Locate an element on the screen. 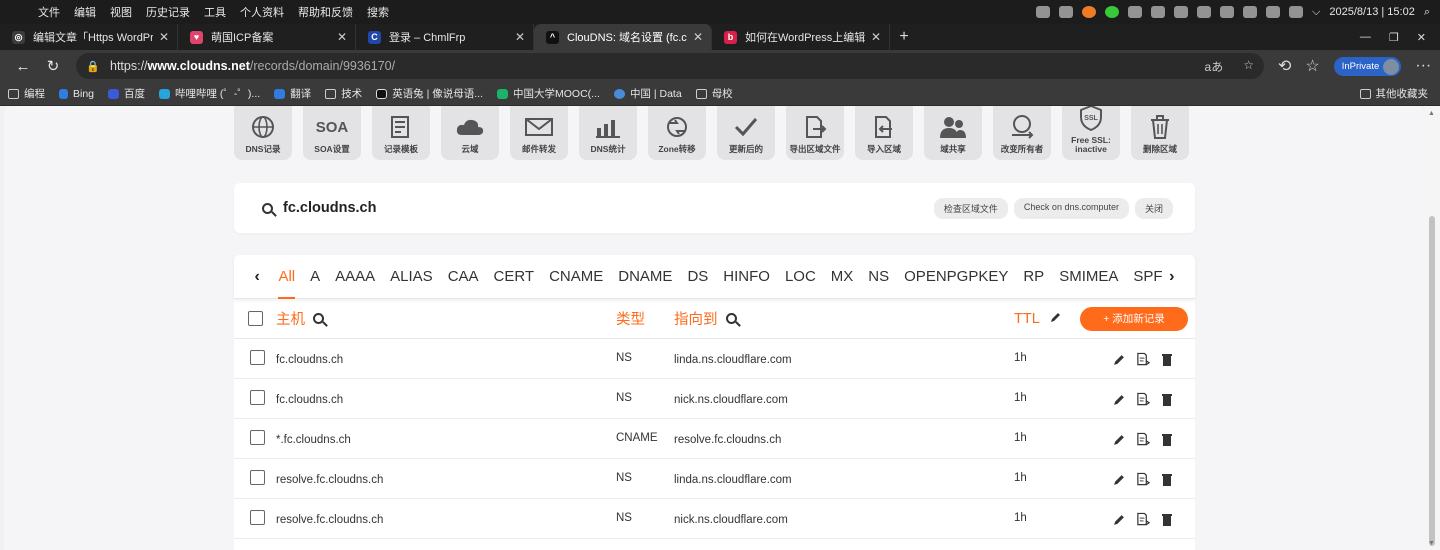 The image size is (1440, 550). chevron-down-icon: ⌵ is located at coordinates (1316, 12).